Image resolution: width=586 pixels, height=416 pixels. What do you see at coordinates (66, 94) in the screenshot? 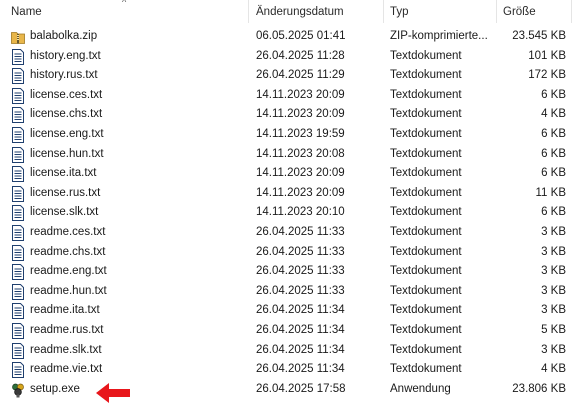
I see `file-name: license.ces.txt` at bounding box center [66, 94].